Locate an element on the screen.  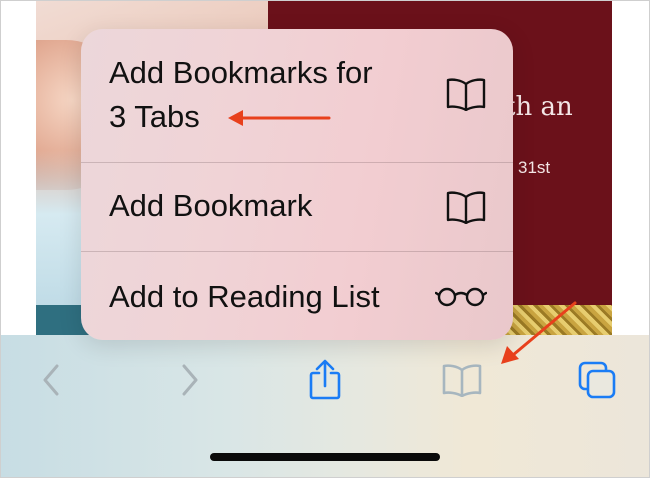
add-bookmarks-for-tabs-label-line1: Add Bookmarks for is located at coordinates (241, 72).